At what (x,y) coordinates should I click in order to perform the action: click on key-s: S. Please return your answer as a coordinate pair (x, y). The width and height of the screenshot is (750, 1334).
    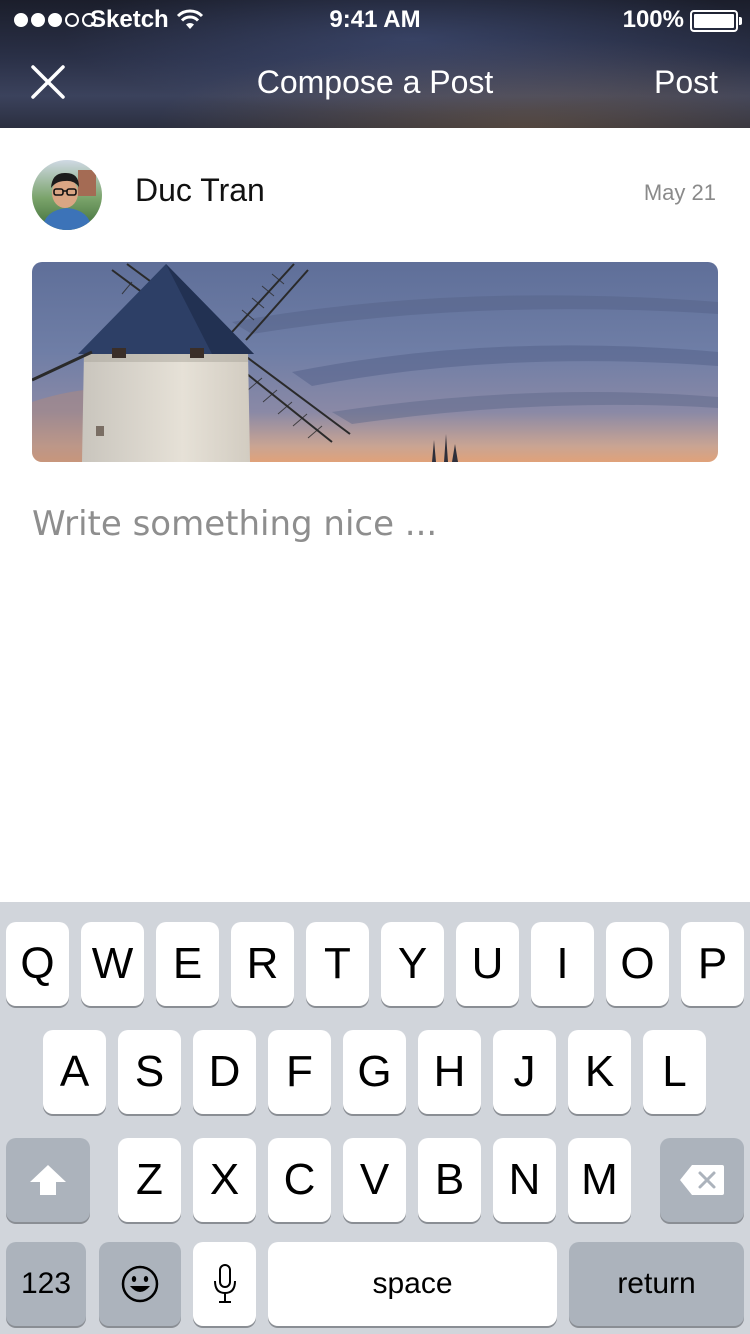
    Looking at the image, I should click on (149, 1072).